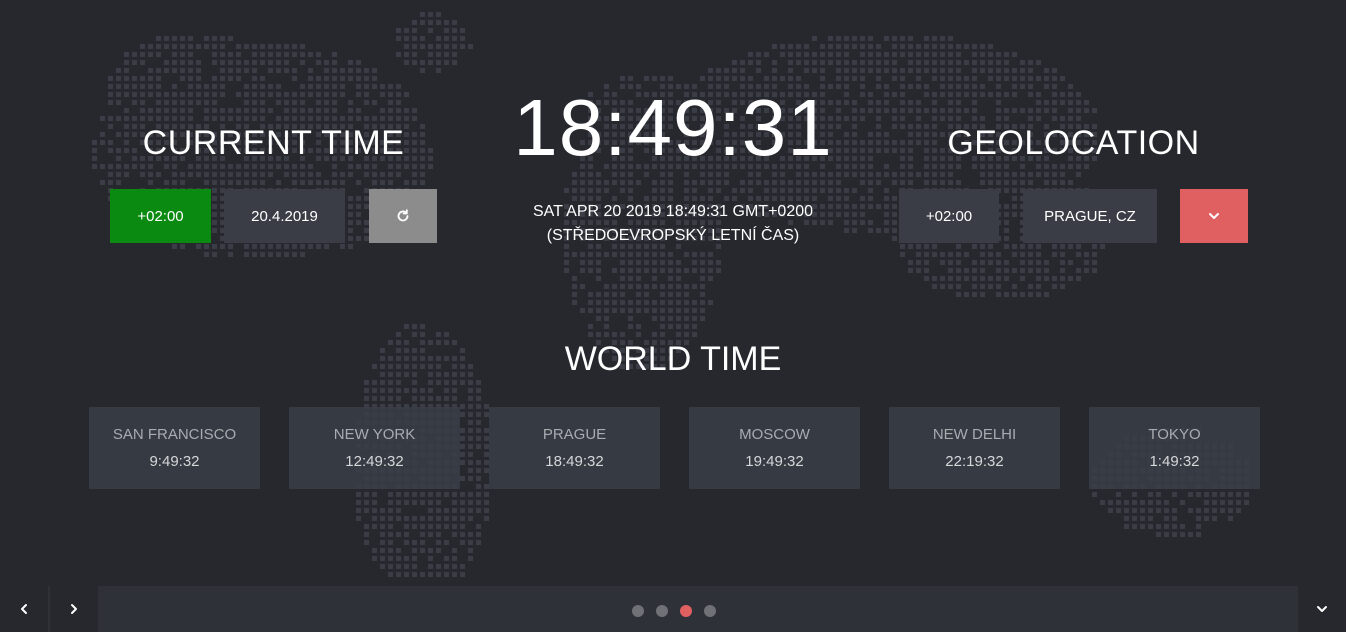  I want to click on city-name: TOKYO, so click(1174, 434).